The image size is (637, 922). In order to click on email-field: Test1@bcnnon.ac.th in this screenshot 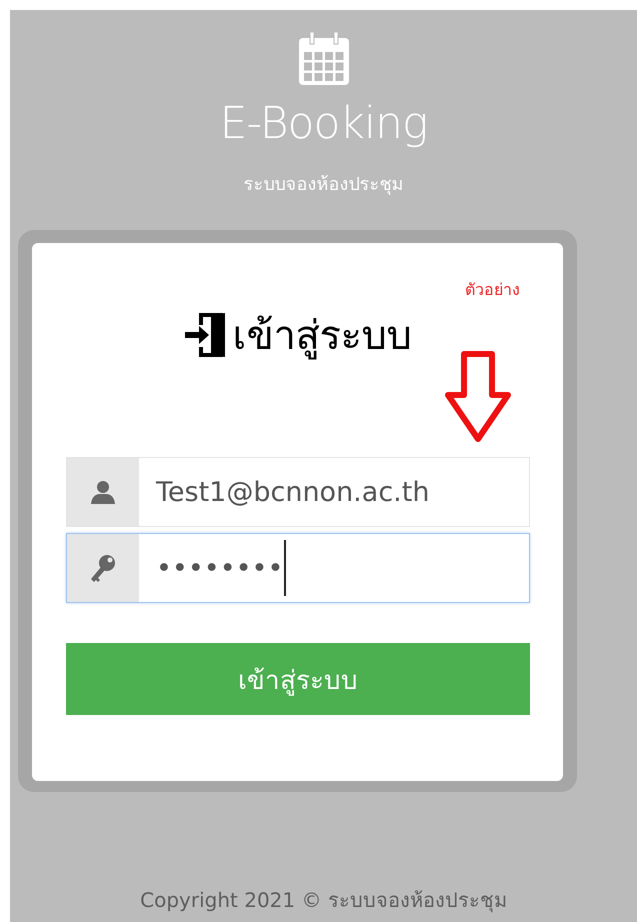, I will do `click(298, 492)`.